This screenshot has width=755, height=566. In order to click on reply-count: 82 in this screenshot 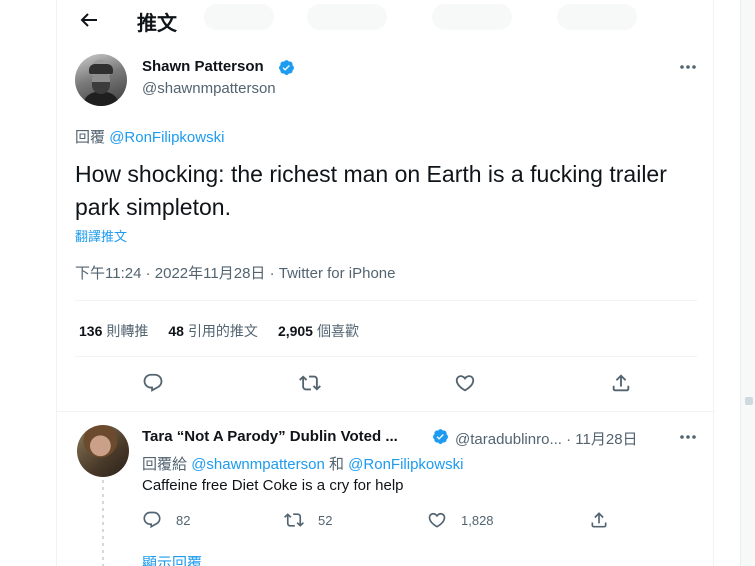, I will do `click(183, 520)`.